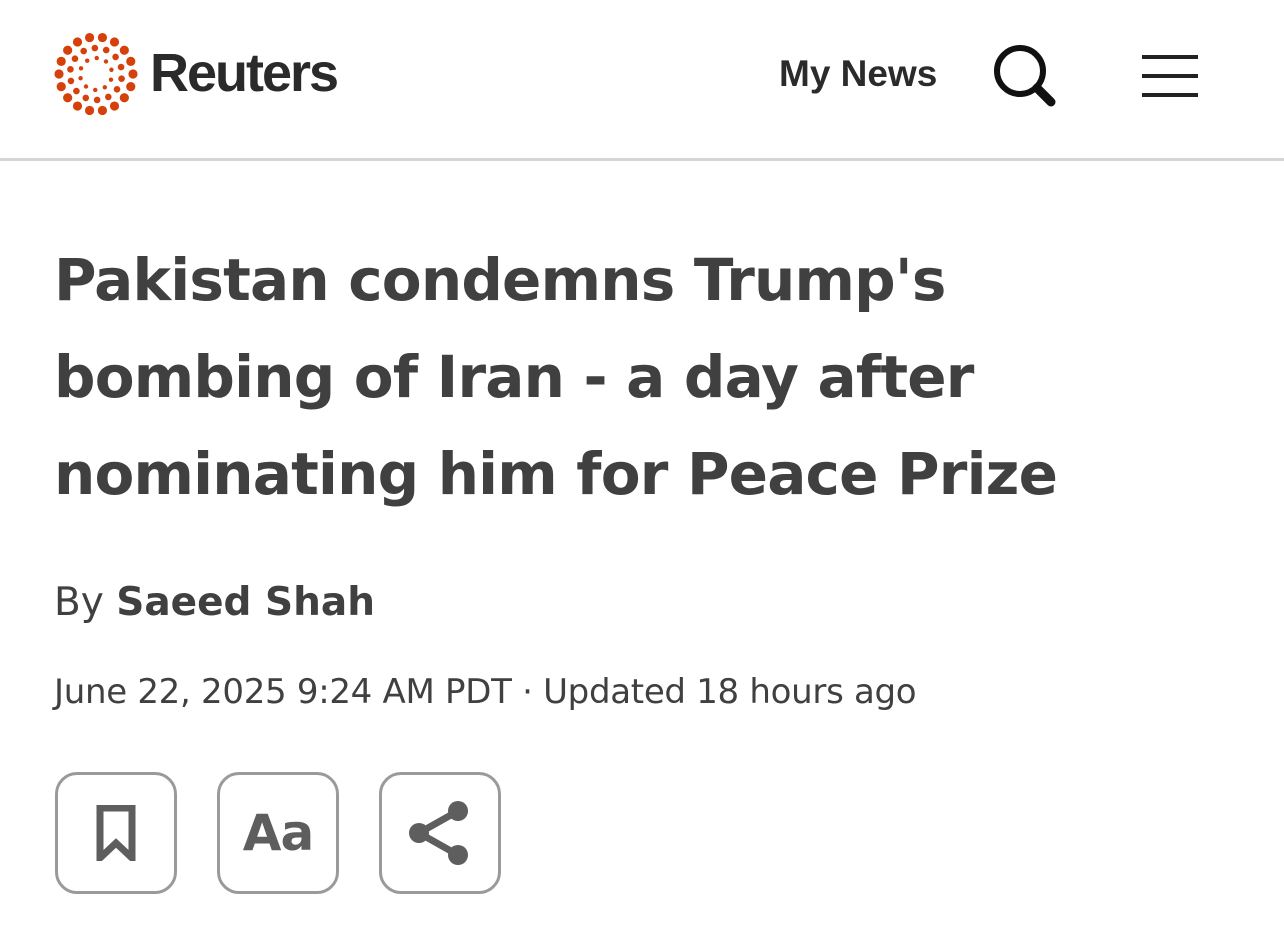 The image size is (1284, 950). What do you see at coordinates (858, 74) in the screenshot?
I see `my-news-link: My News` at bounding box center [858, 74].